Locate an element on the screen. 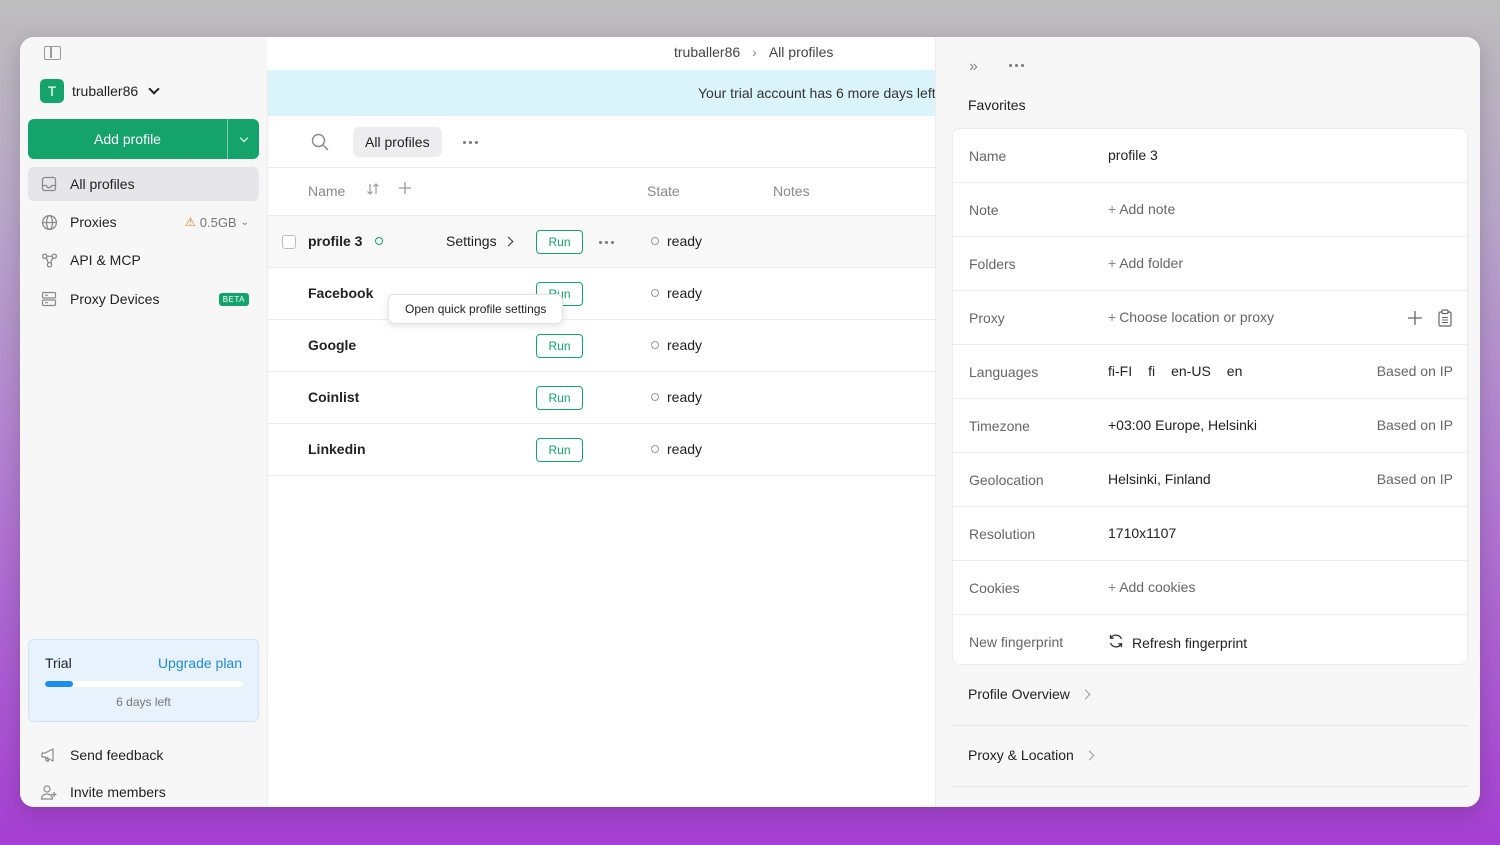  table-row: Google Run ready is located at coordinates (602, 346).